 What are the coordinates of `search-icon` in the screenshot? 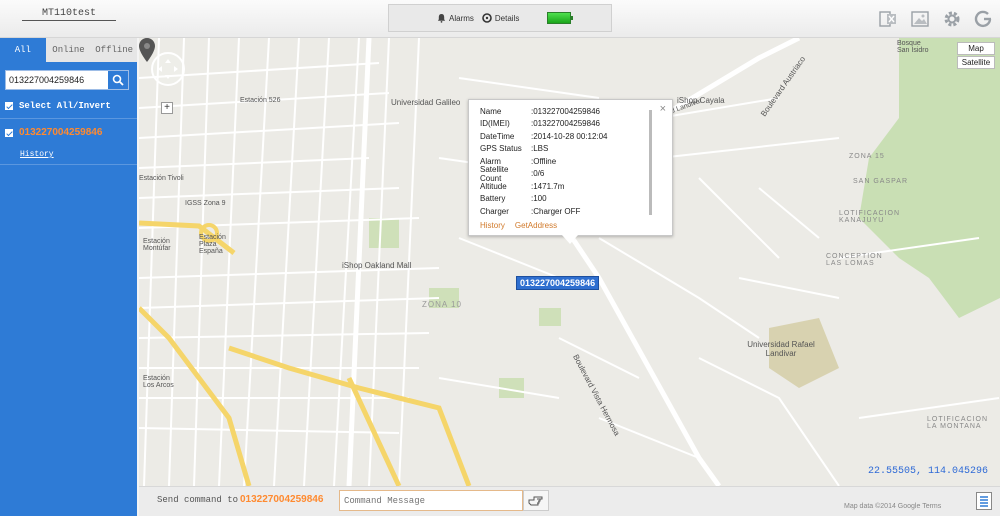 It's located at (118, 80).